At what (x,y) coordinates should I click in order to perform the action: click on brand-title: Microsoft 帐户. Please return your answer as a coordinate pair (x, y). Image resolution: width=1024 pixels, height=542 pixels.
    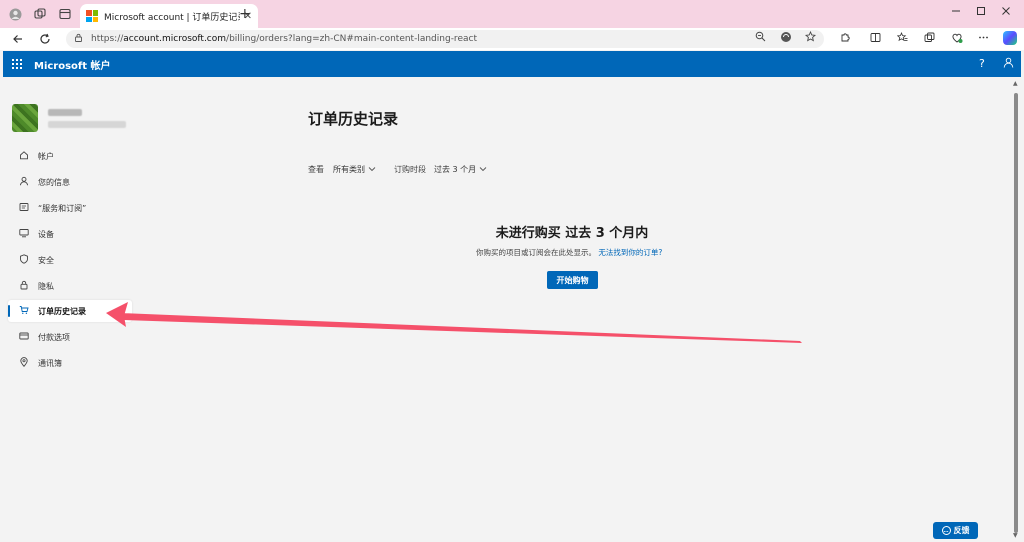
    Looking at the image, I should click on (72, 64).